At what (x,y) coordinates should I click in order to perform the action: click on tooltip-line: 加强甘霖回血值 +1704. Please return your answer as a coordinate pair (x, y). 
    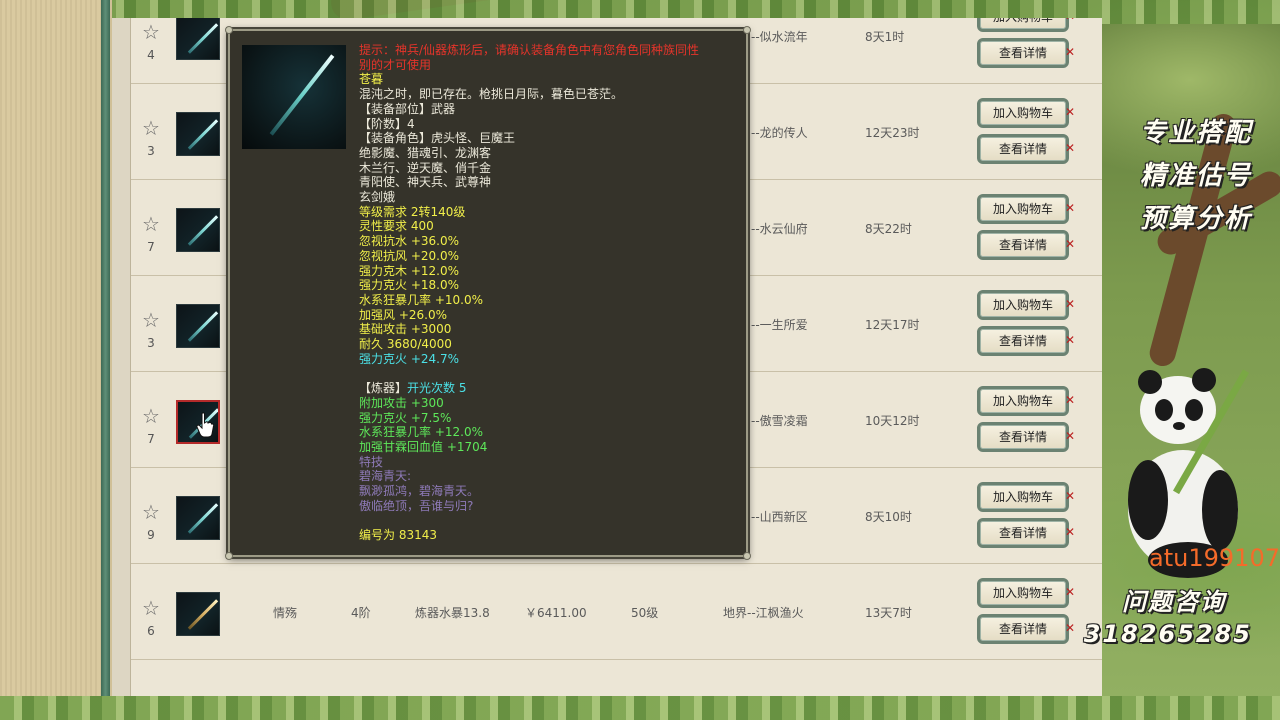
    Looking at the image, I should click on (423, 446).